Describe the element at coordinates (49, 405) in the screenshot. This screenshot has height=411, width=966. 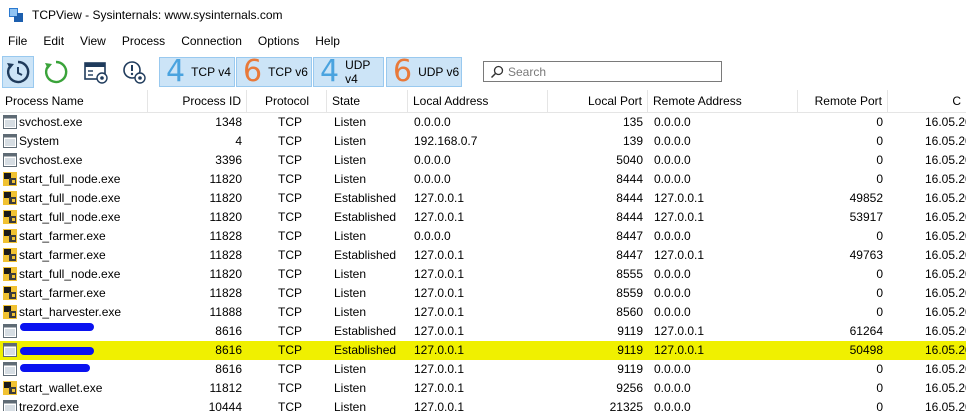
I see `process-name-cell: trezord.exe` at that location.